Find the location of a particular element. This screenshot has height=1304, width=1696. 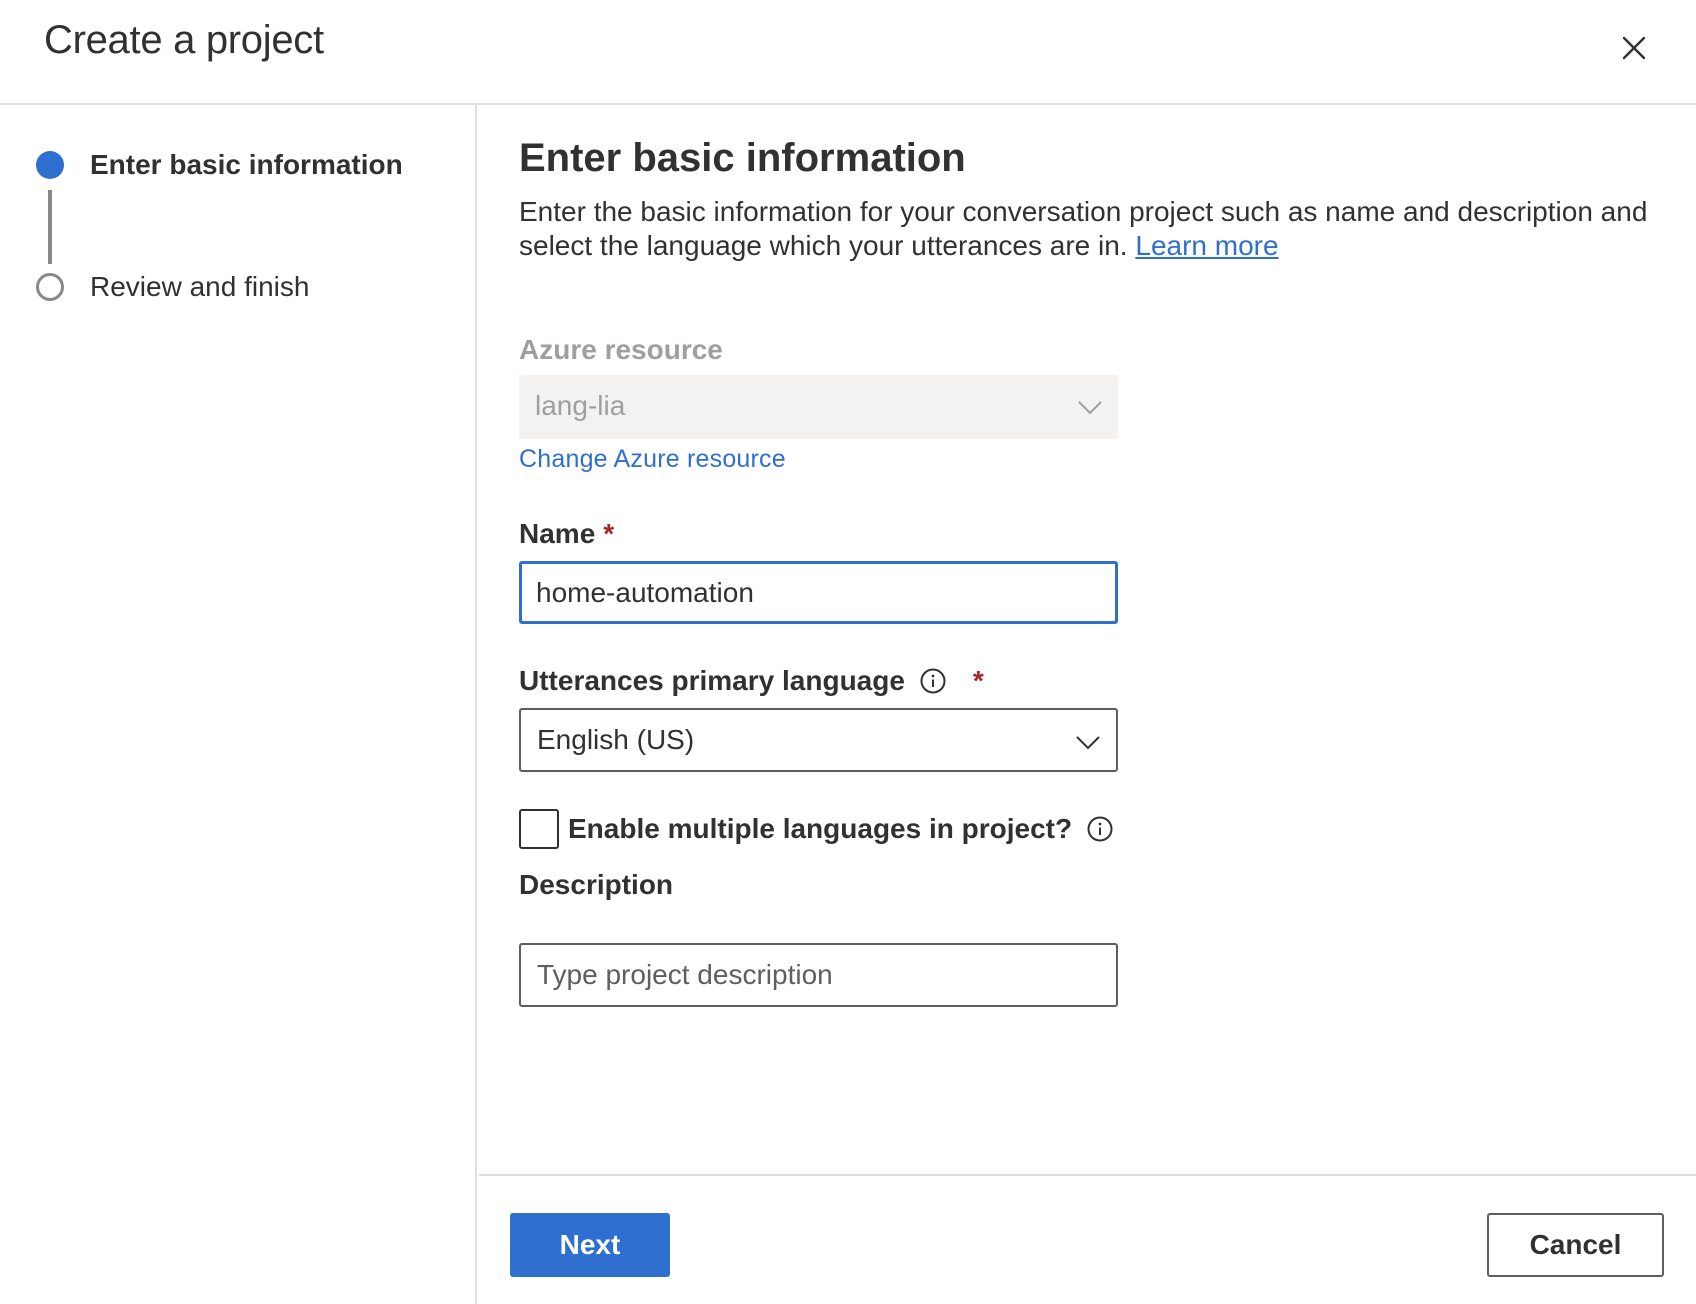

name-label-text: Name is located at coordinates (557, 533).